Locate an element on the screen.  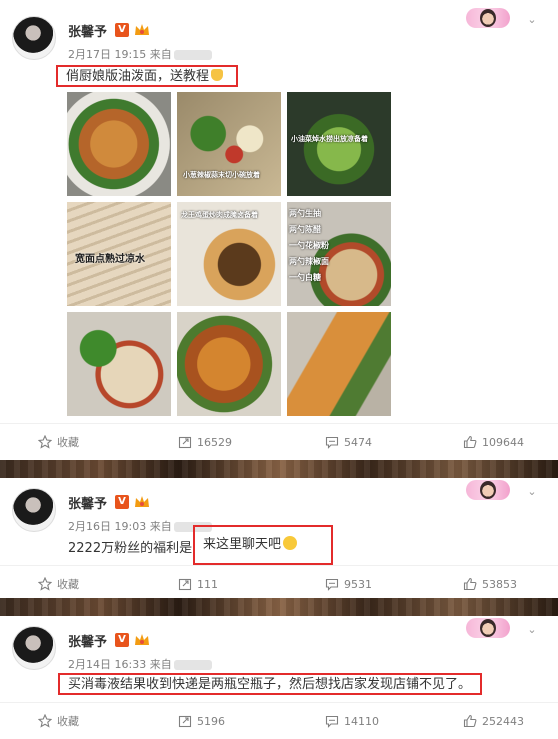
post-text: 2222万粉丝的福利是 is located at coordinates (130, 548).